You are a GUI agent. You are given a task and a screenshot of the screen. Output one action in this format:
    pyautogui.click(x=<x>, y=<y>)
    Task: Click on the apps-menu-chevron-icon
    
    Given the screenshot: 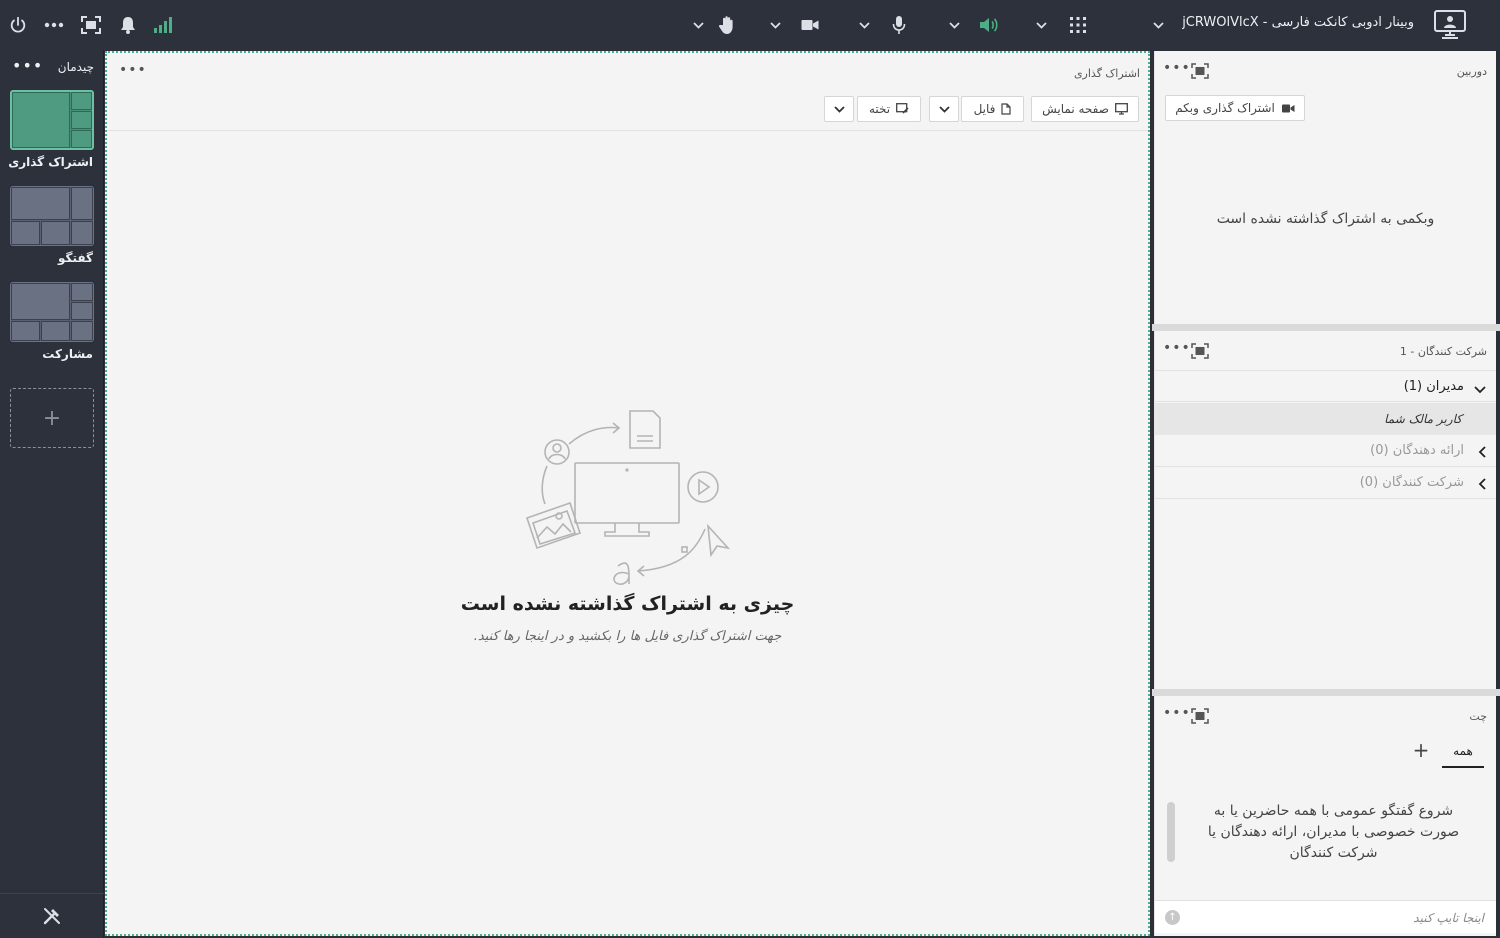 What is the action you would take?
    pyautogui.click(x=1041, y=25)
    